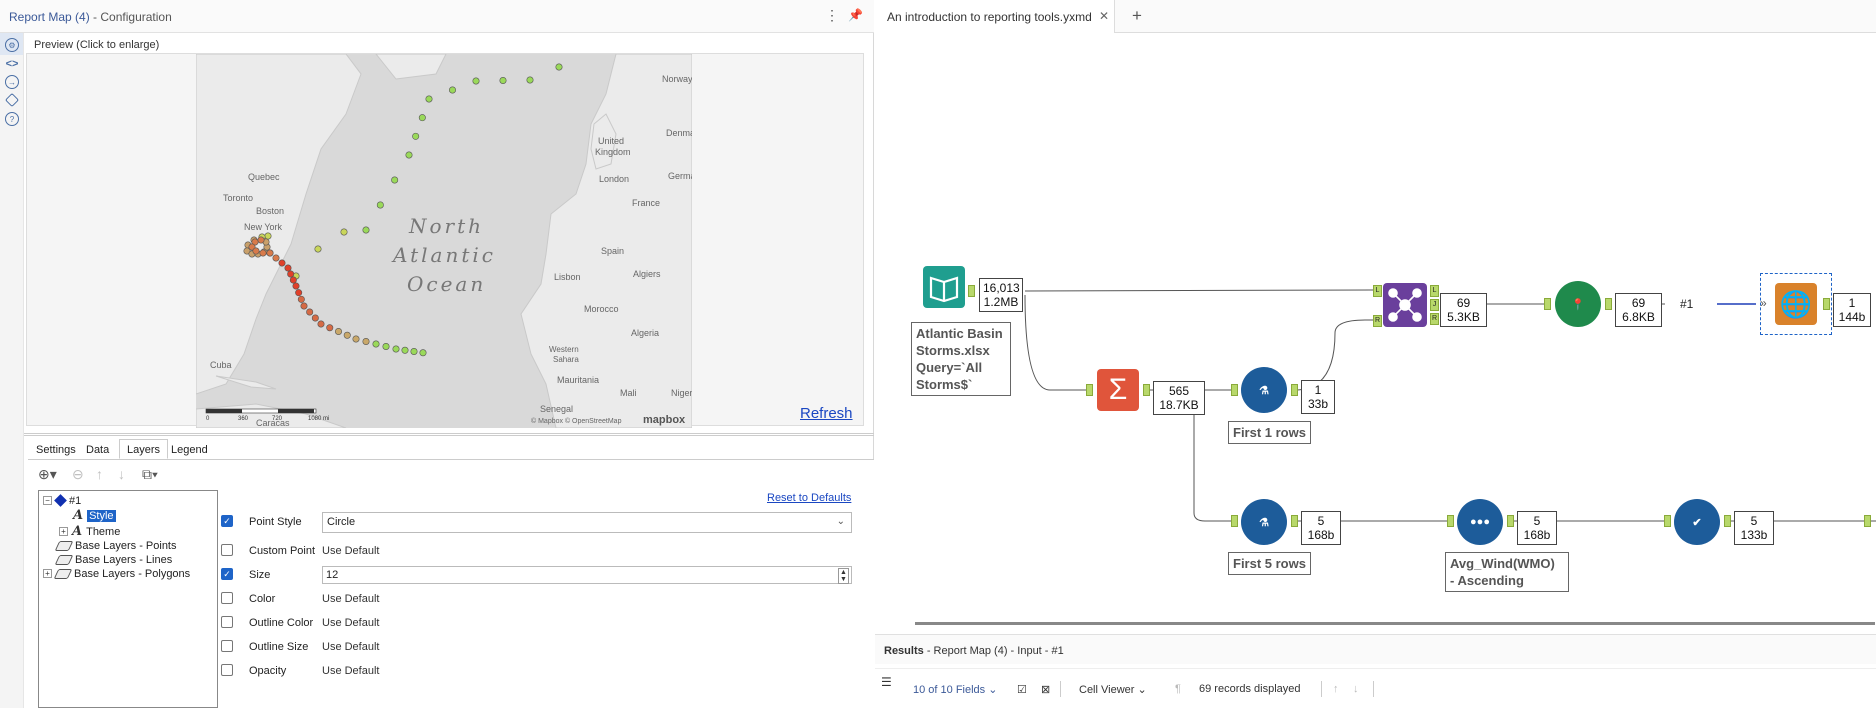  I want to click on cell-viewer-dropdown: Cell Viewer ⌄, so click(1113, 689).